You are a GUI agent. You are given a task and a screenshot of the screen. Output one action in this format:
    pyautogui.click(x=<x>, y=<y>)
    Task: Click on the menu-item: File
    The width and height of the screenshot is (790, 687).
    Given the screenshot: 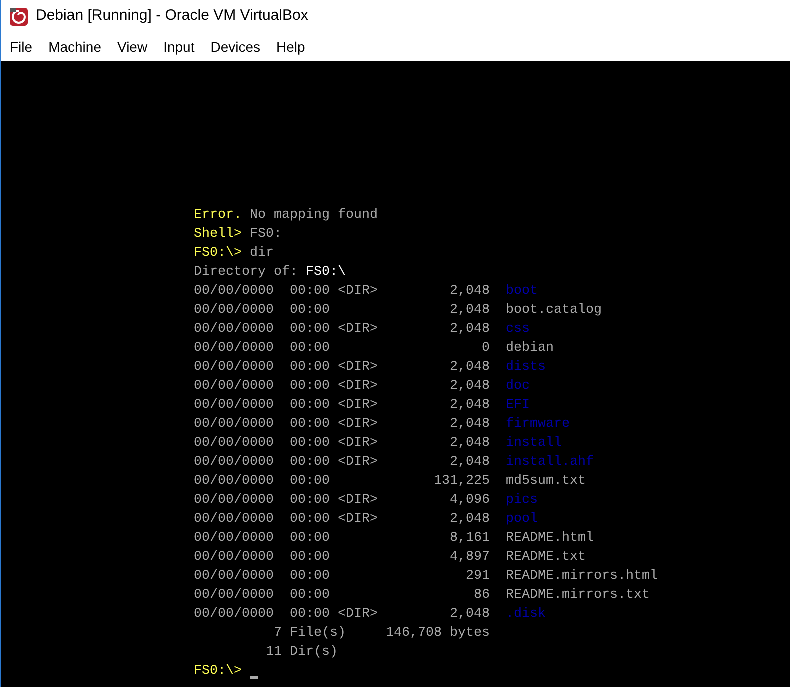 What is the action you would take?
    pyautogui.click(x=21, y=47)
    